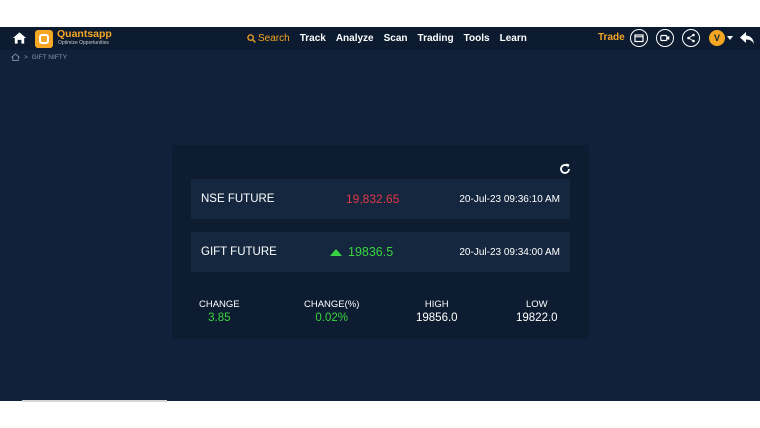 The height and width of the screenshot is (428, 760). I want to click on quote-price: 19,832.65, so click(373, 199).